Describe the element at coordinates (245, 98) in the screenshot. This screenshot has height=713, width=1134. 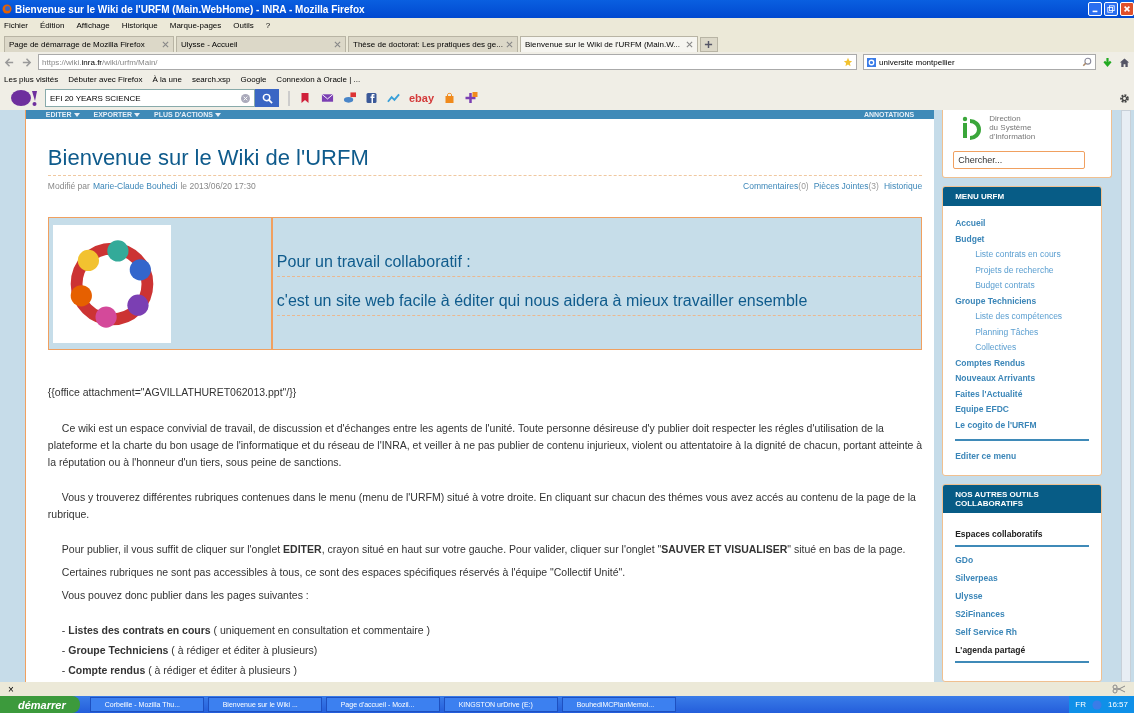
I see `clear-icon` at that location.